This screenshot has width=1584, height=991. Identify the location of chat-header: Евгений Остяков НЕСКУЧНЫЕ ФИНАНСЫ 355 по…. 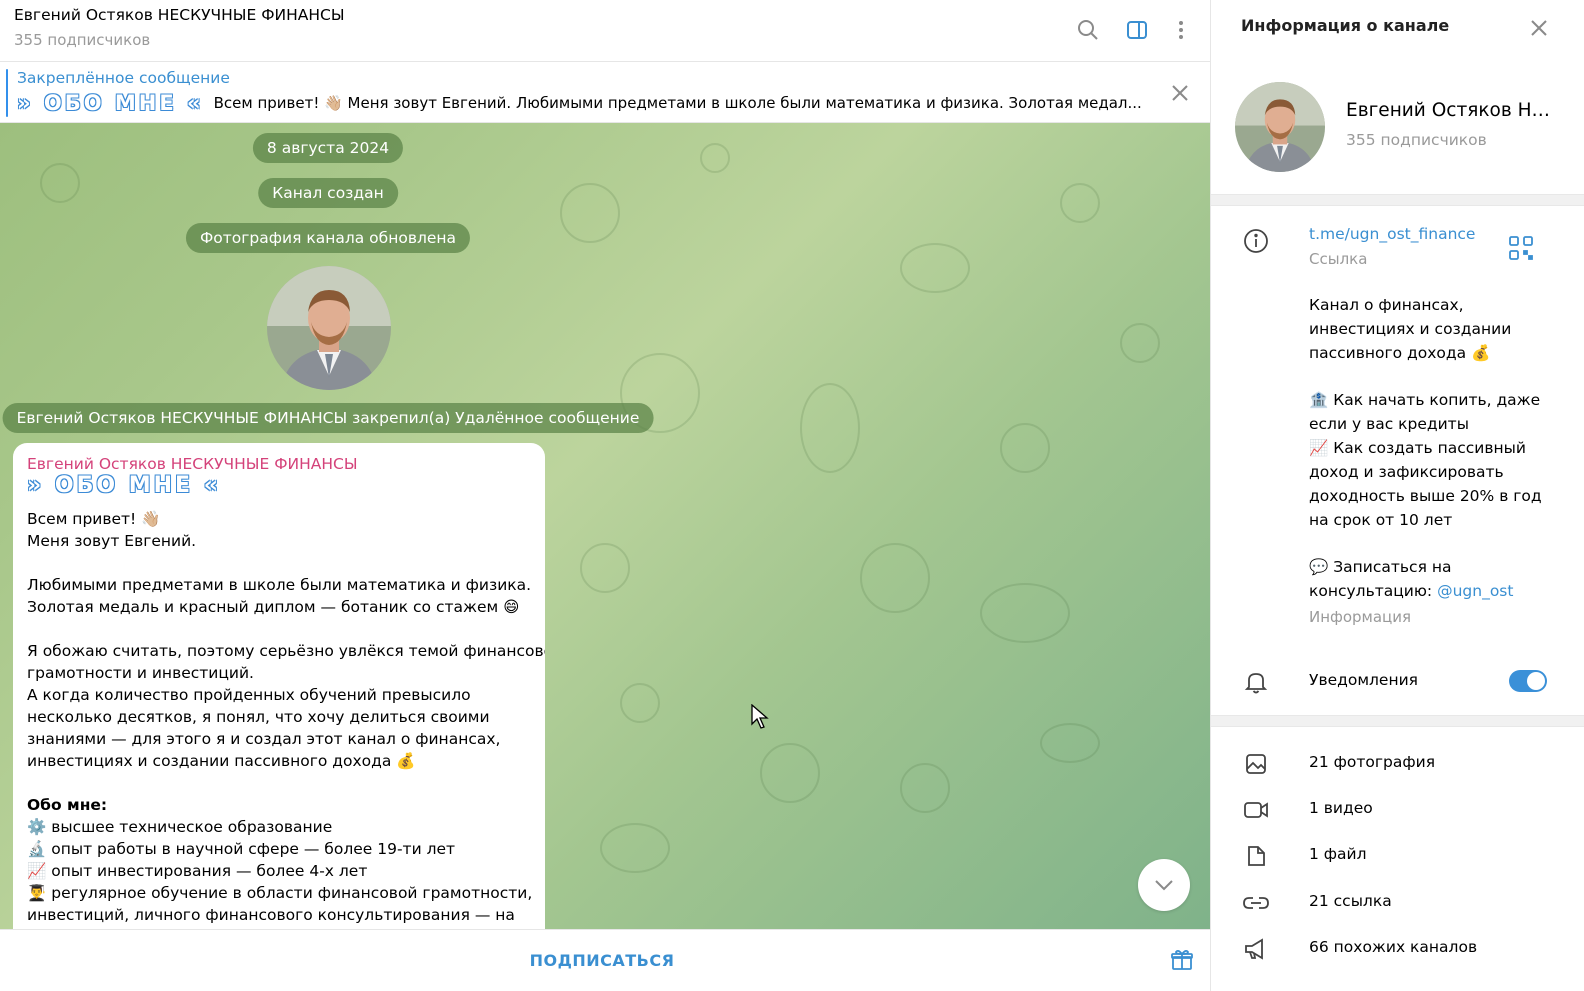
(610, 31).